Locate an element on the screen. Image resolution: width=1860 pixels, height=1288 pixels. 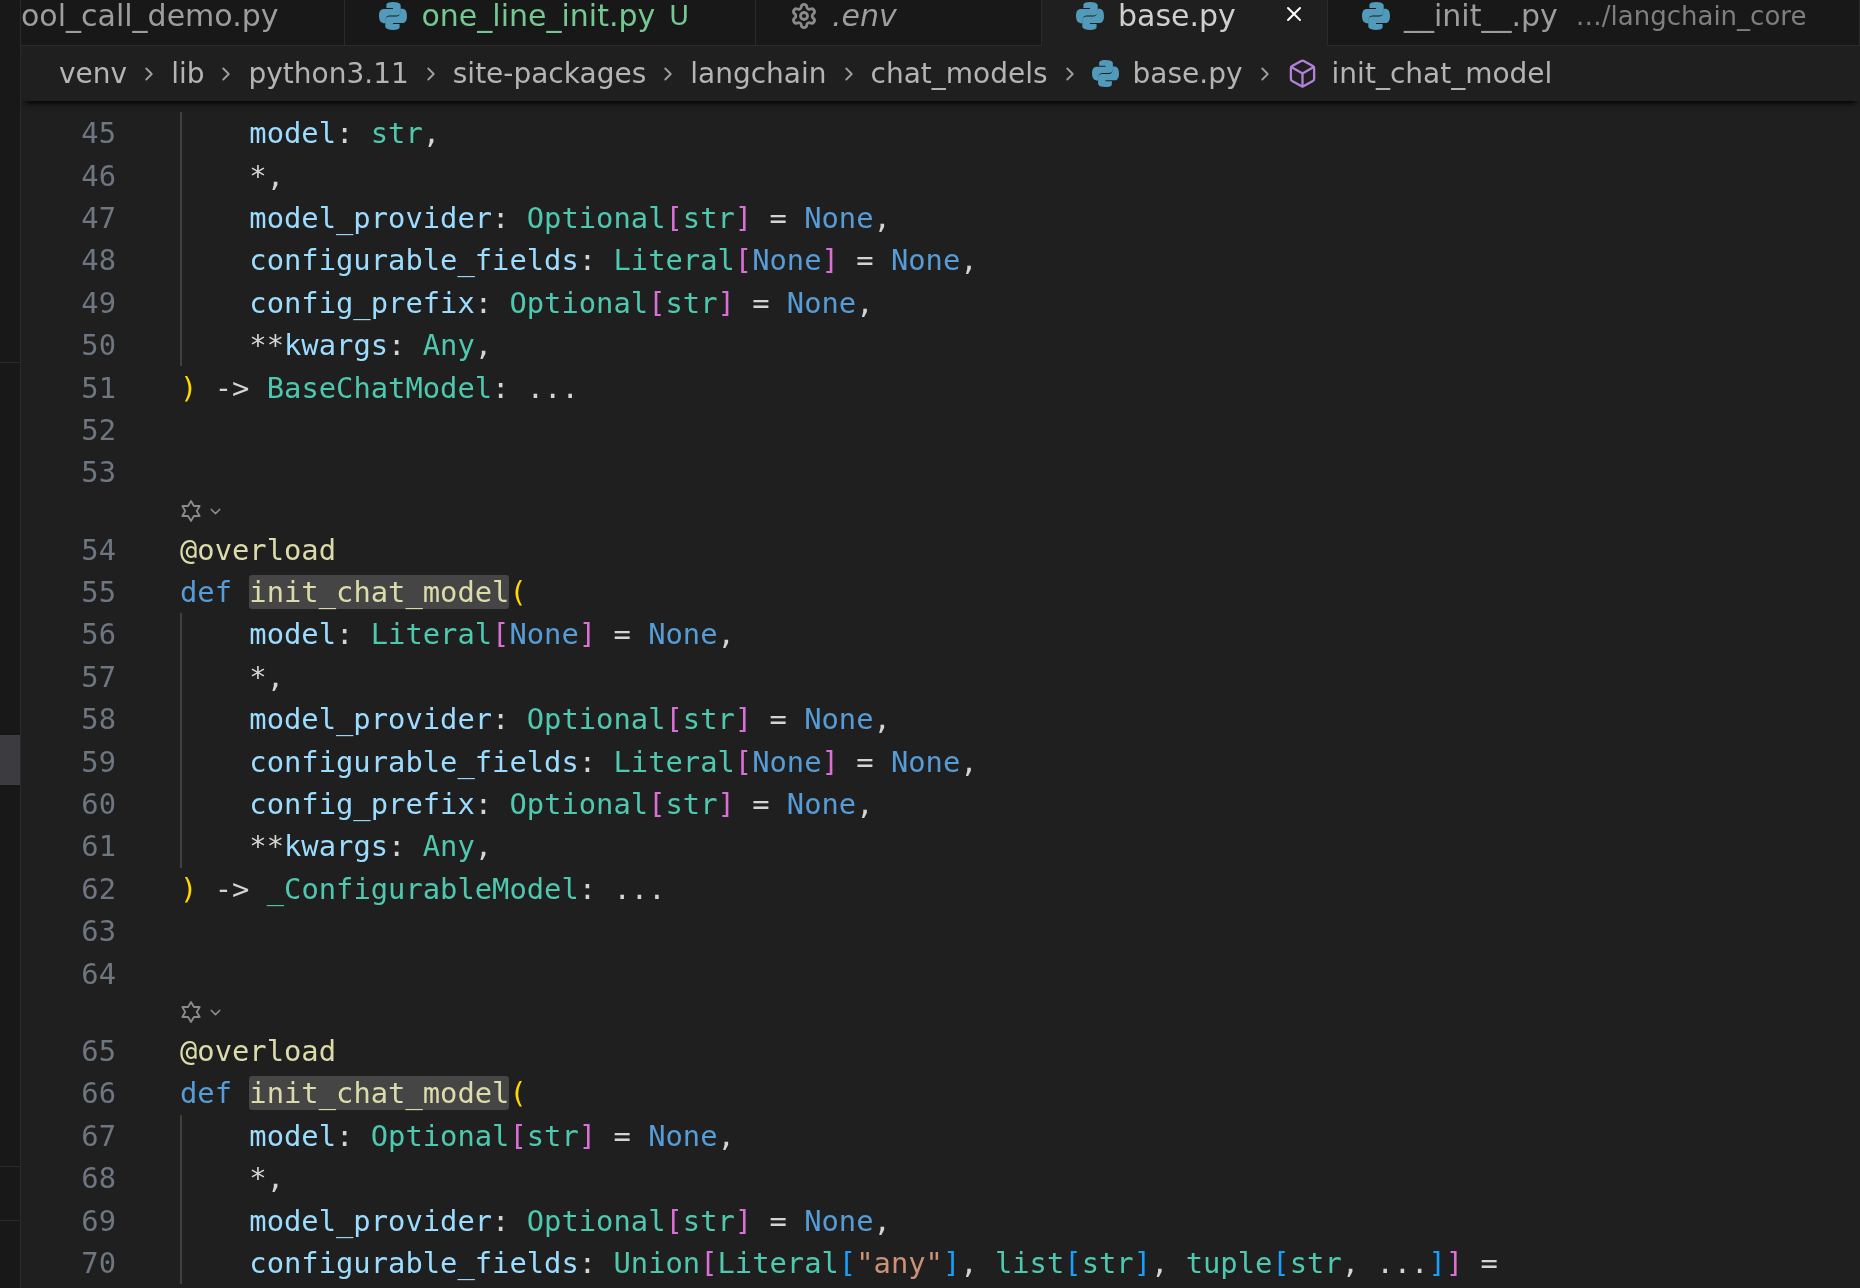
line-number: 61 is located at coordinates (98, 847).